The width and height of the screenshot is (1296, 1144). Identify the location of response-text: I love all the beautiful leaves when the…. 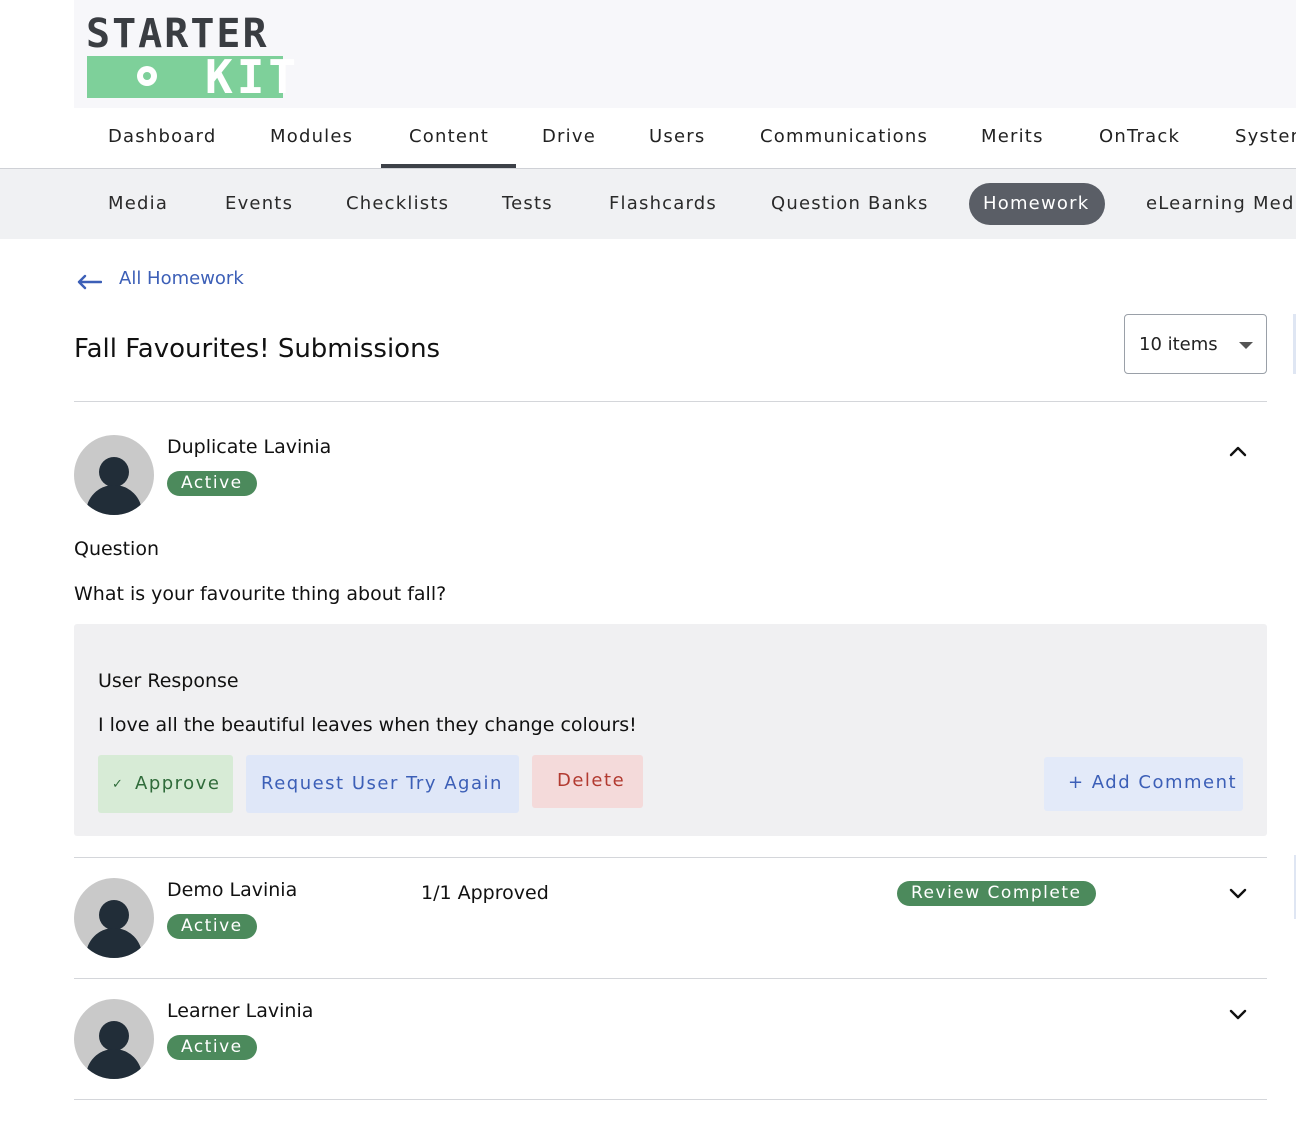
(367, 725).